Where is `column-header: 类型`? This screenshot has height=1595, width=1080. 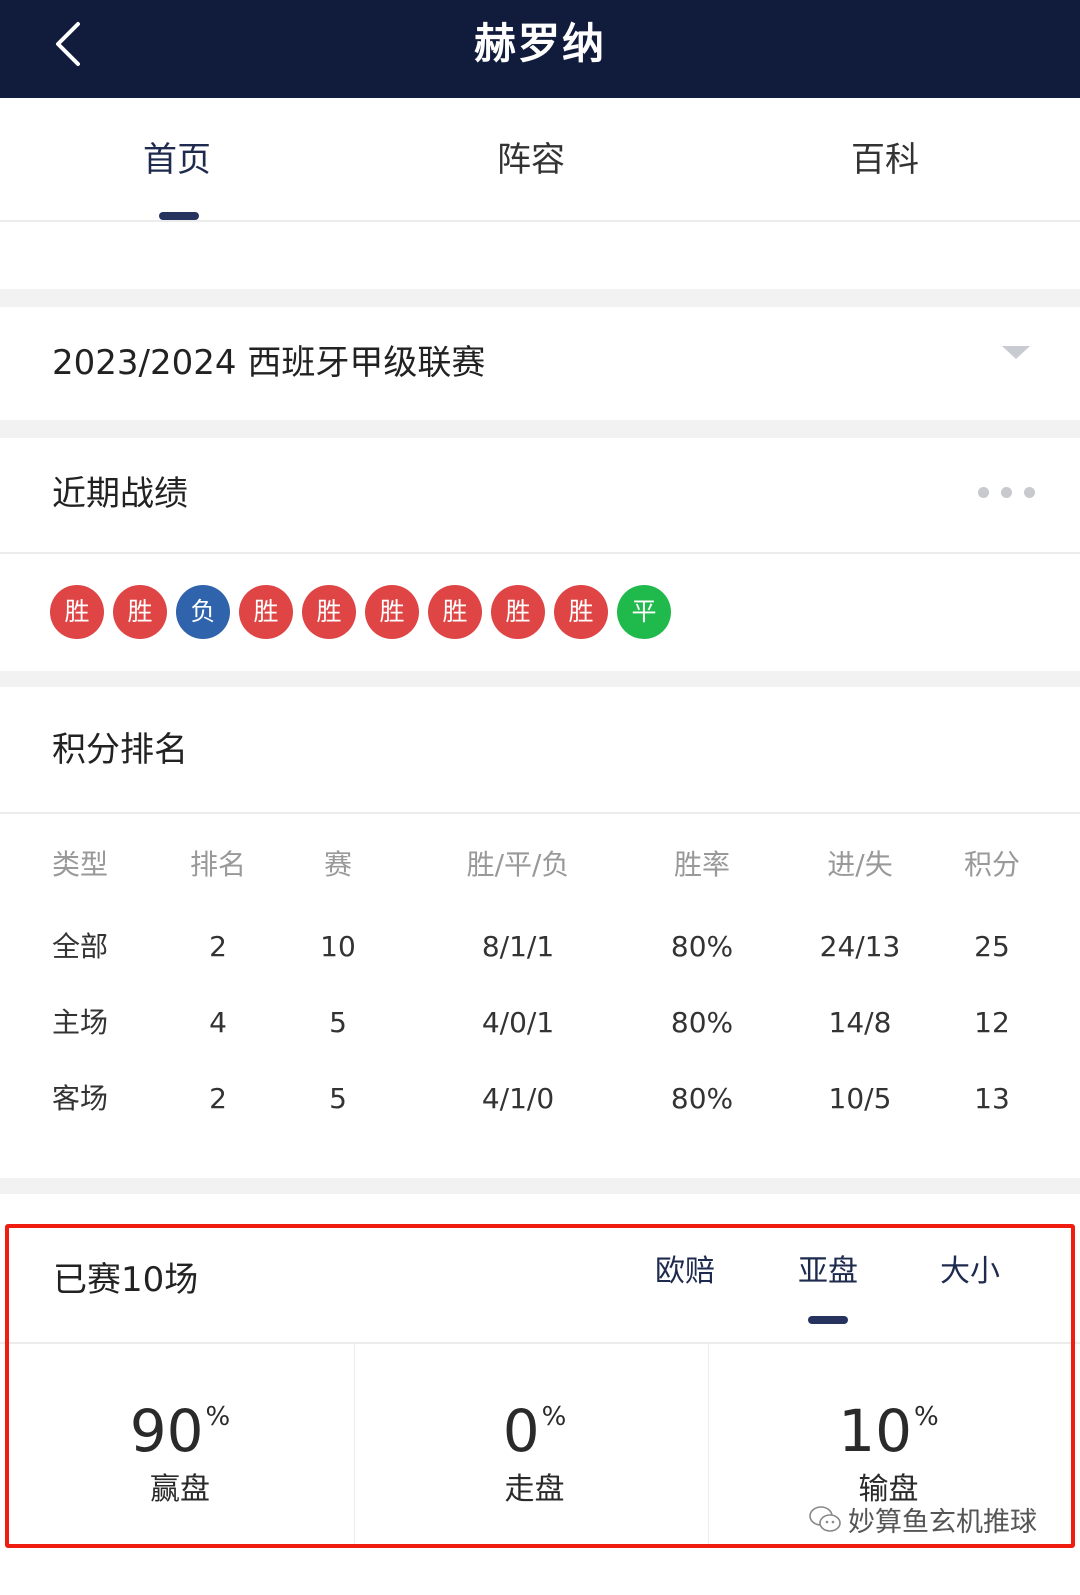 column-header: 类型 is located at coordinates (80, 864).